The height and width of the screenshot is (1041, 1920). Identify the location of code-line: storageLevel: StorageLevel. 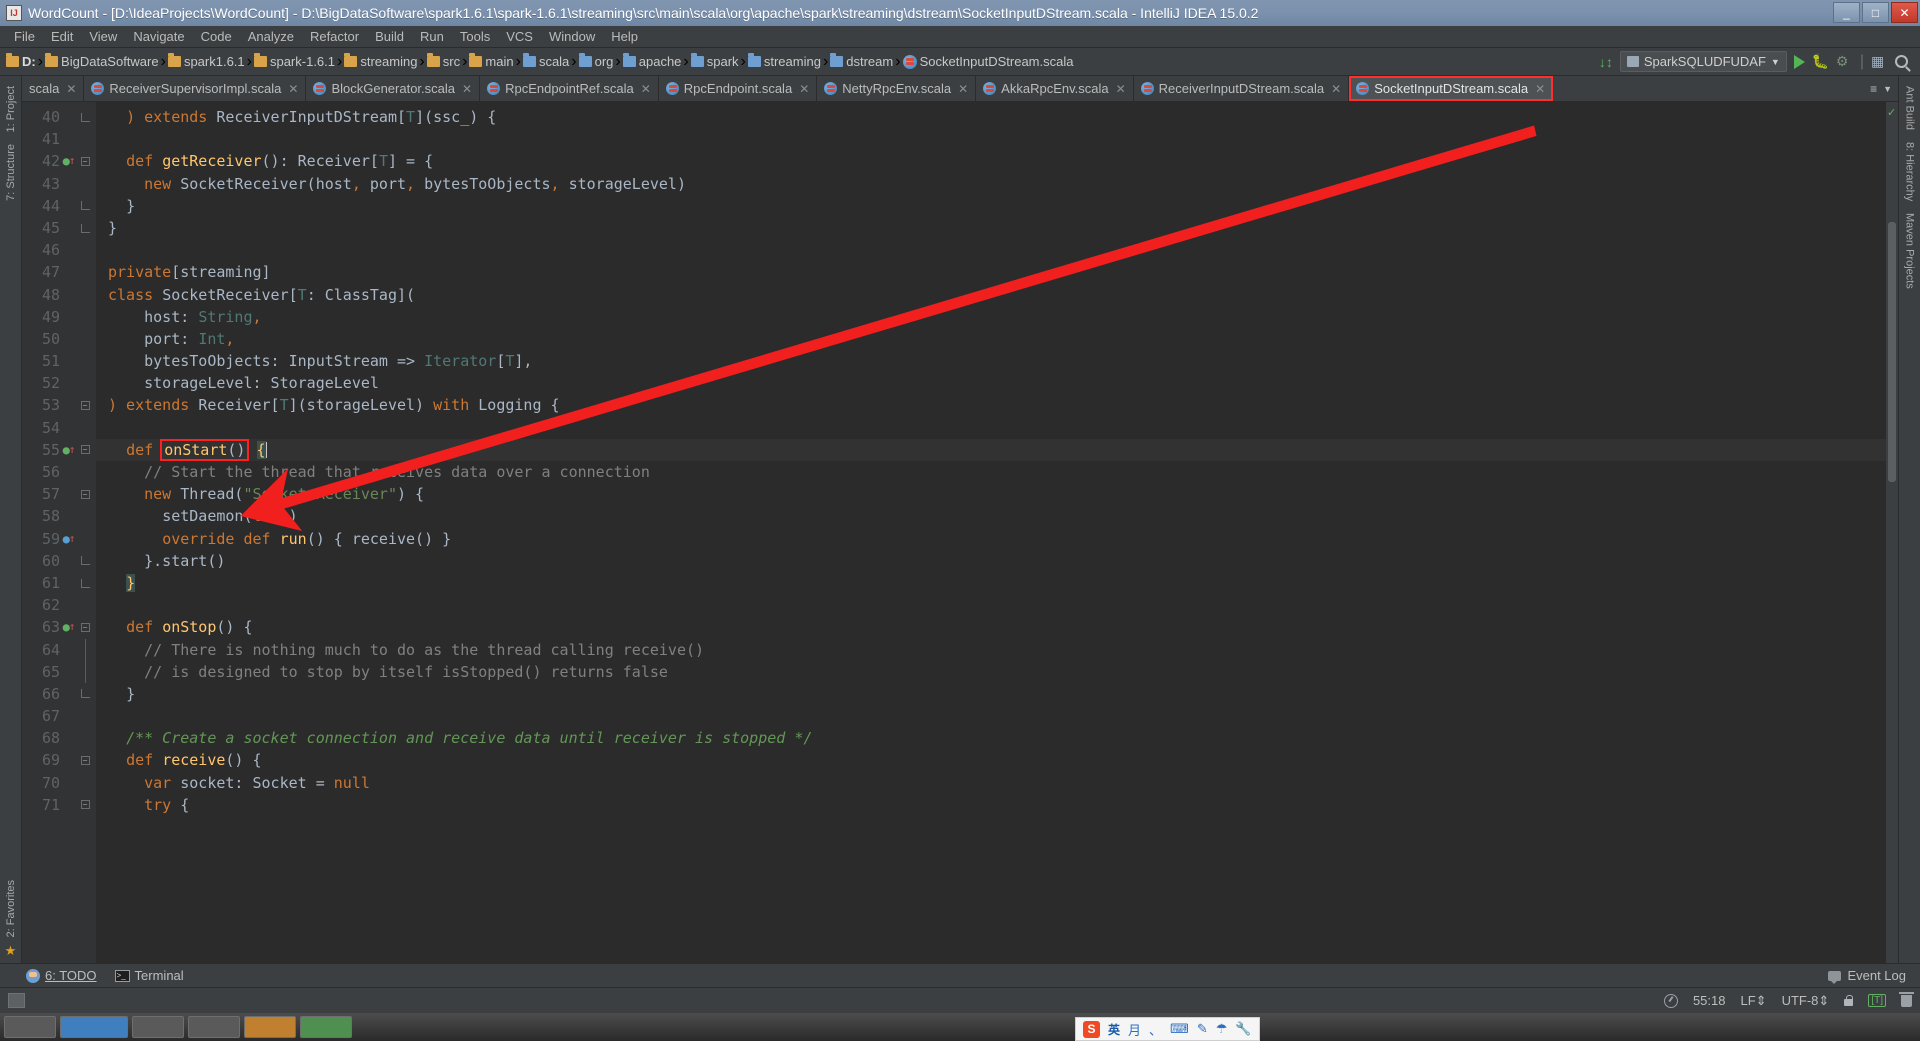
(991, 383).